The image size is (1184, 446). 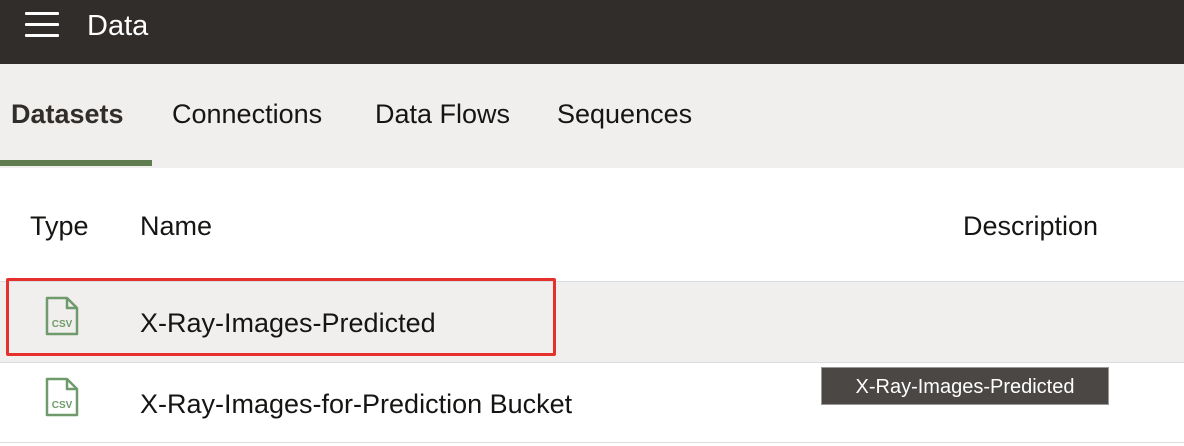 What do you see at coordinates (59, 226) in the screenshot?
I see `column-header-type: Type` at bounding box center [59, 226].